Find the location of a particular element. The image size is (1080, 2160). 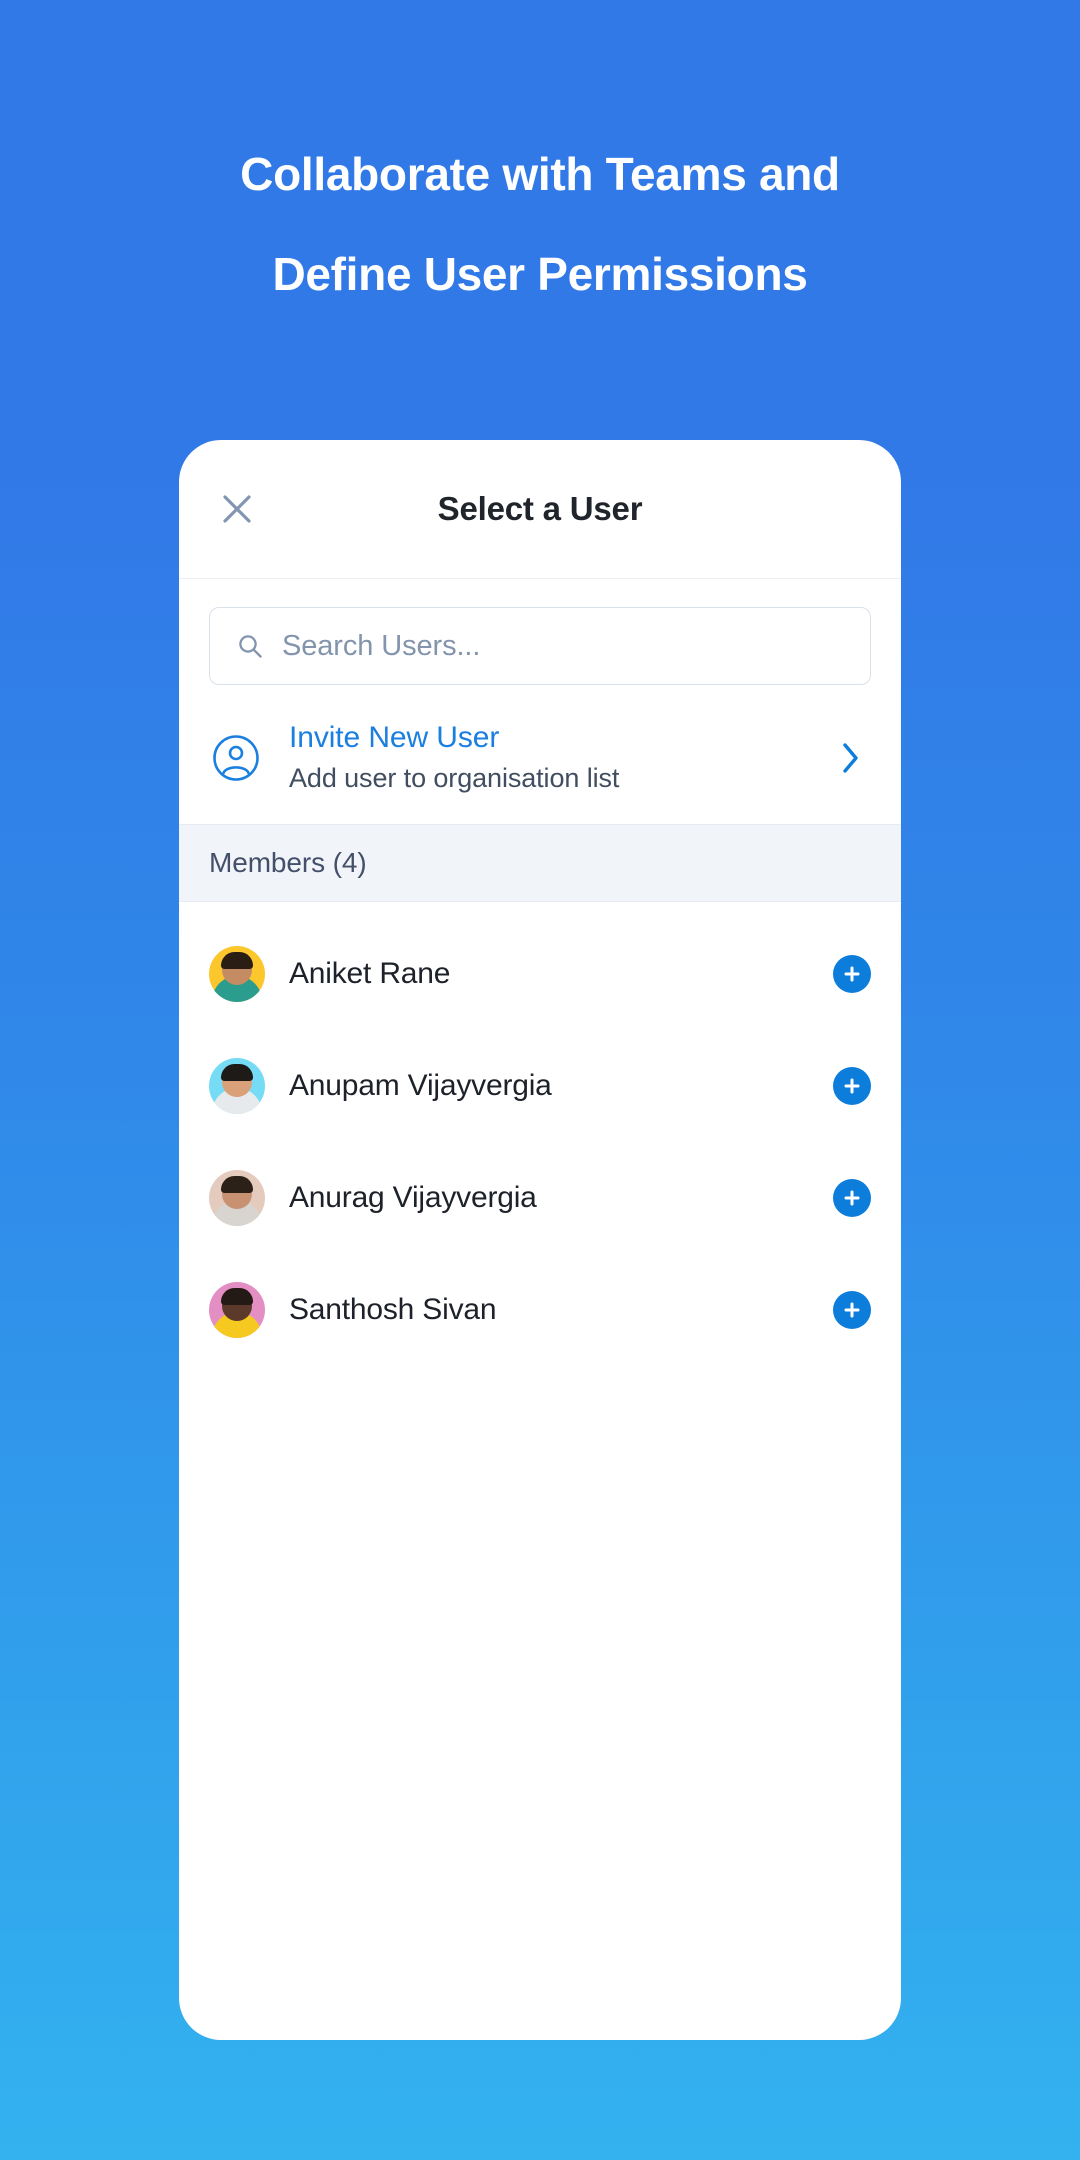

close-icon is located at coordinates (237, 509).